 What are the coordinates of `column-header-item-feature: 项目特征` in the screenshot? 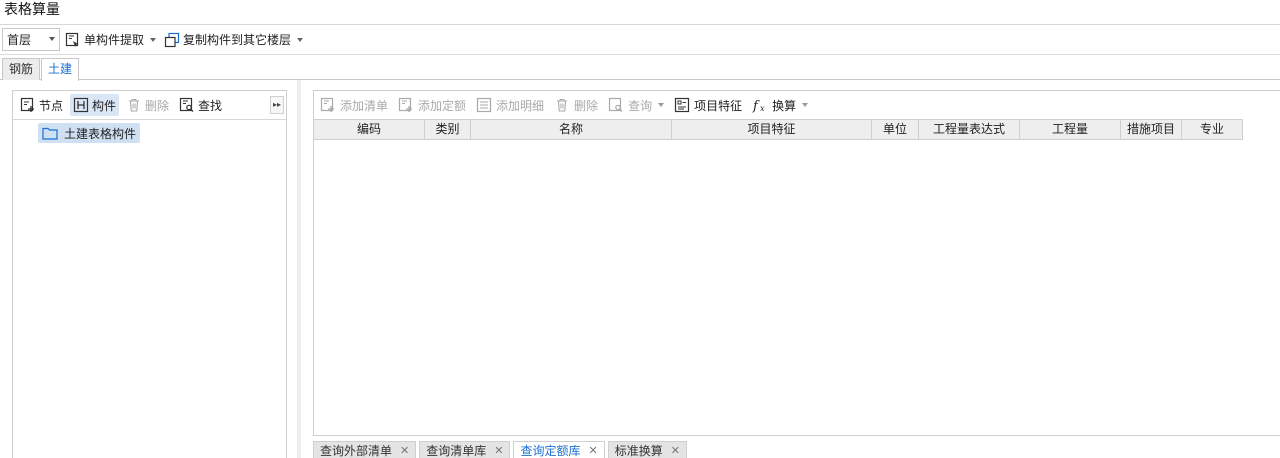 It's located at (772, 129).